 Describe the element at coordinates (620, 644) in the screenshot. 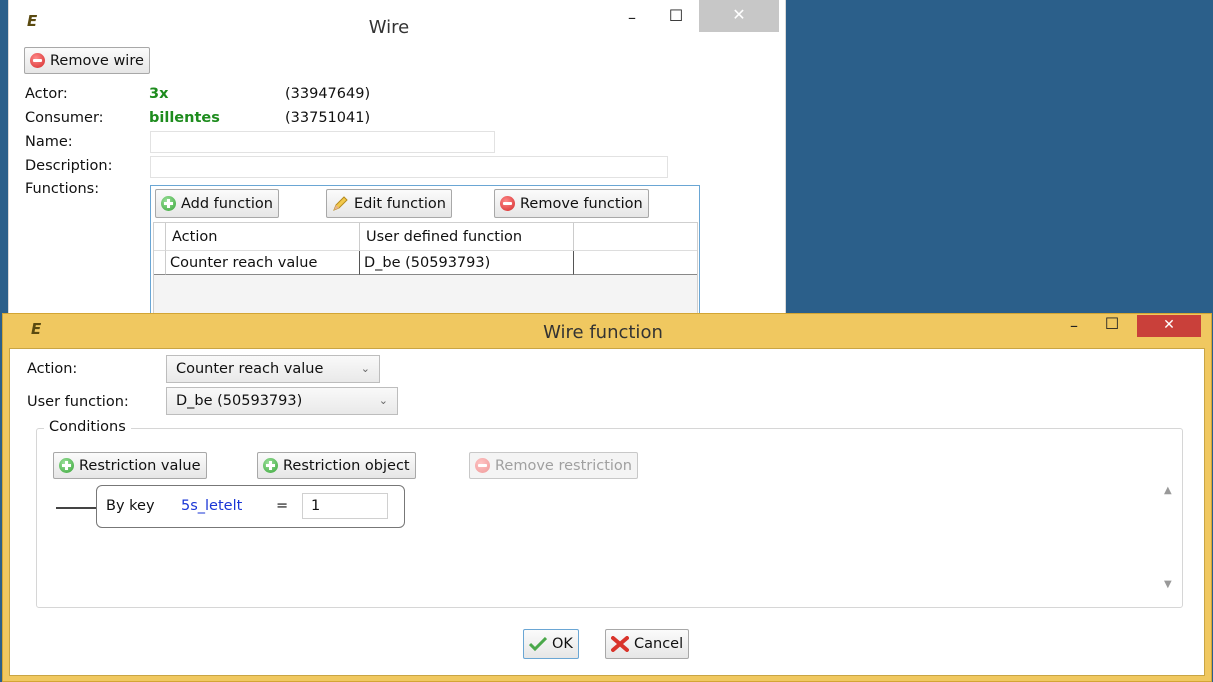

I see `cancel-icon` at that location.